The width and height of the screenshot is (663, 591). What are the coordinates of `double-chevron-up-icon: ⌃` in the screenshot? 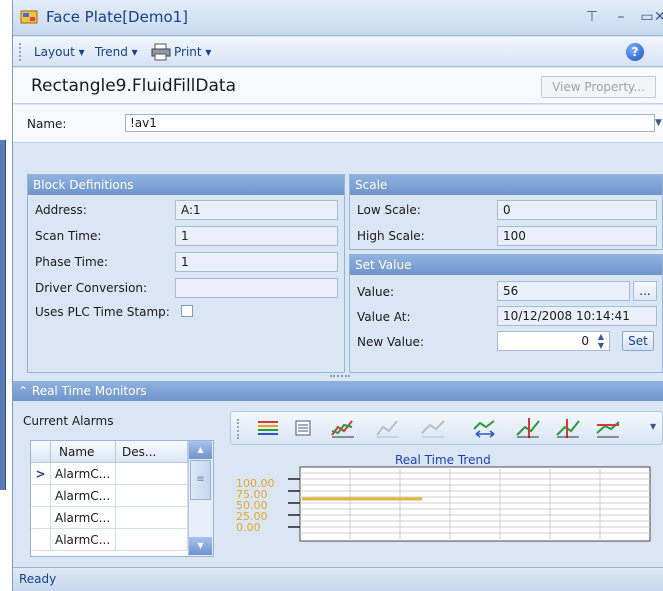 It's located at (23, 391).